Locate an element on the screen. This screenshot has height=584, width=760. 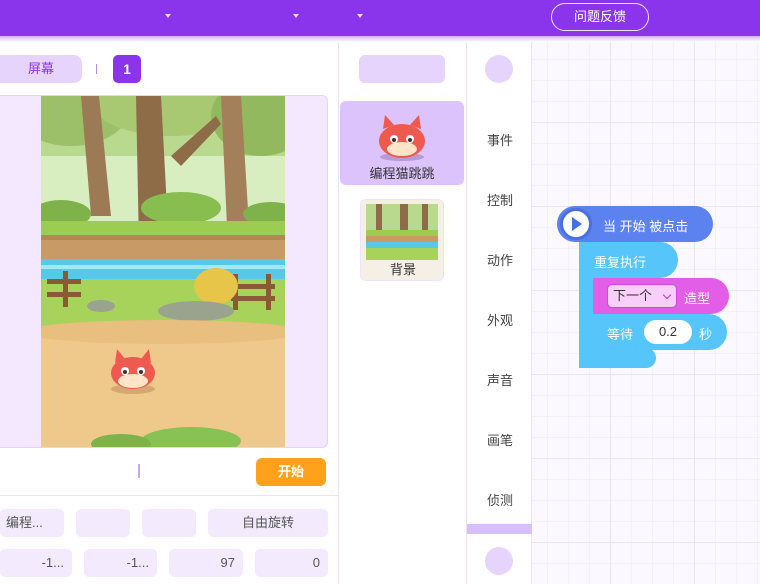
background-thumbnail is located at coordinates (402, 232).